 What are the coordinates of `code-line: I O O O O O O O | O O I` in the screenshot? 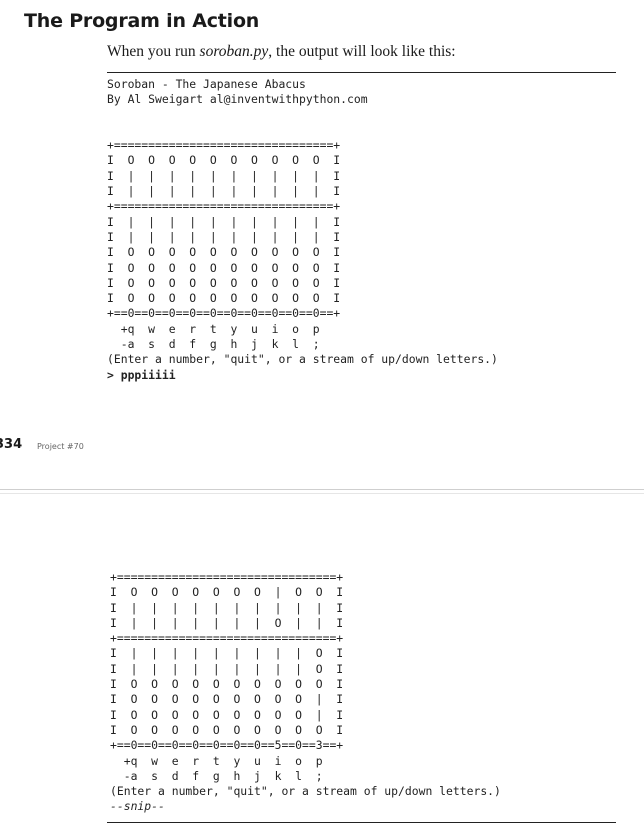 It's located at (227, 592).